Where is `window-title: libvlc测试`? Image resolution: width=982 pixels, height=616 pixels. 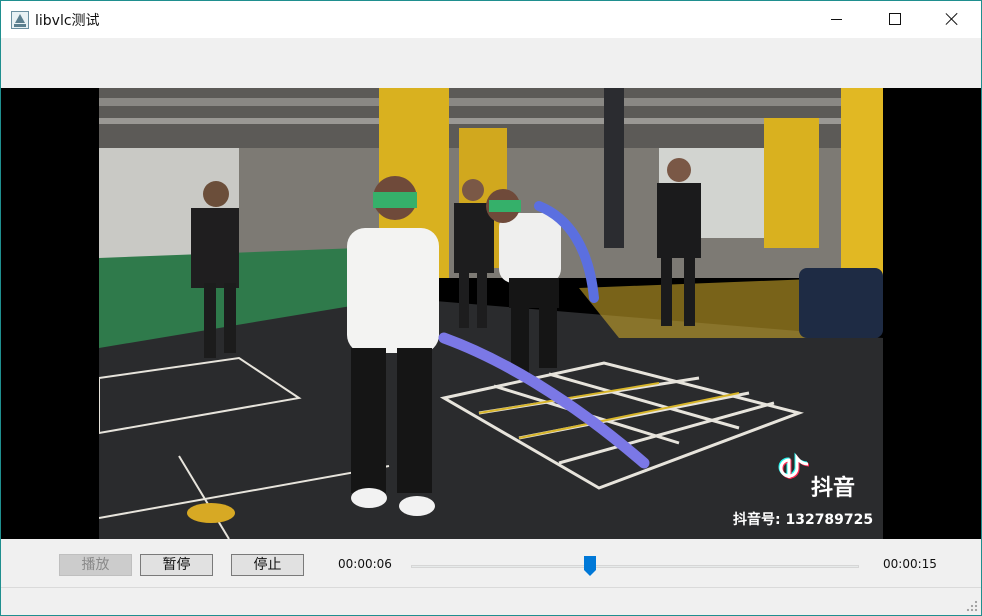 window-title: libvlc测试 is located at coordinates (67, 21).